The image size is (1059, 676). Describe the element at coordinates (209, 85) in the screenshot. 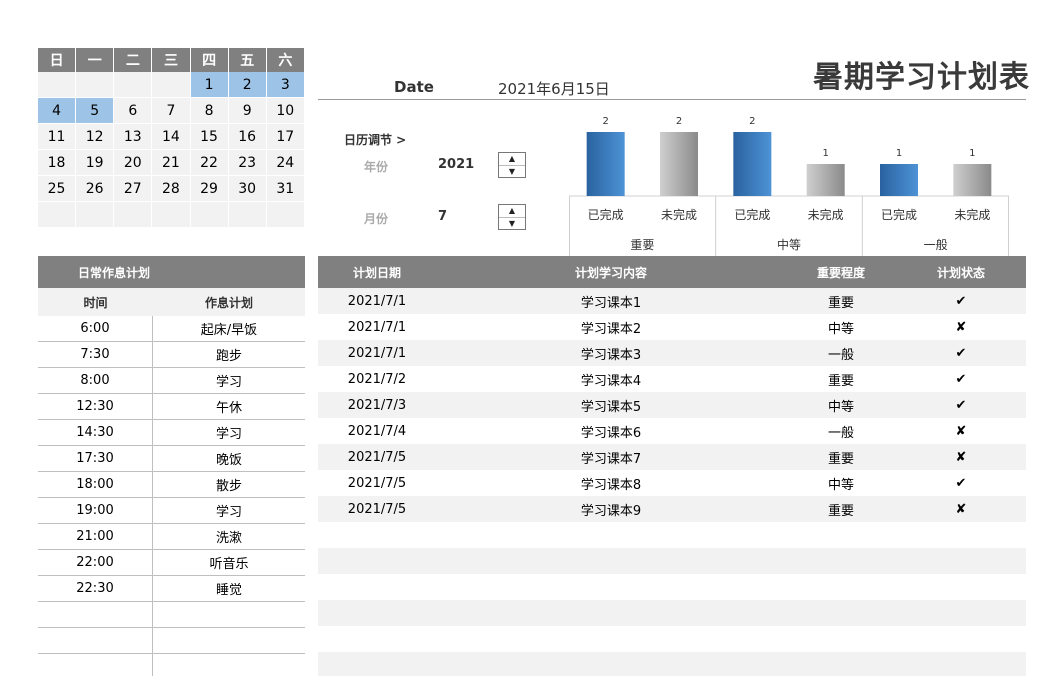

I see `calendar-day: 1` at that location.